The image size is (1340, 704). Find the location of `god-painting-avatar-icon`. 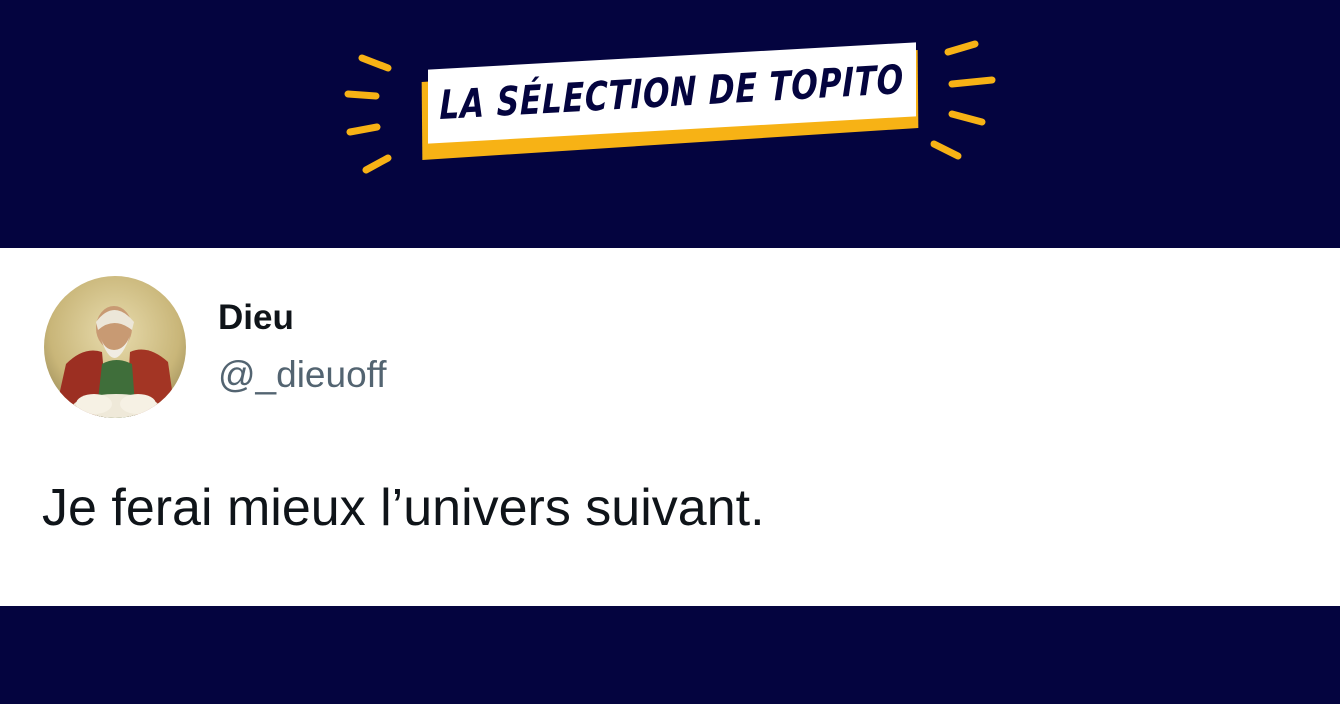

god-painting-avatar-icon is located at coordinates (115, 347).